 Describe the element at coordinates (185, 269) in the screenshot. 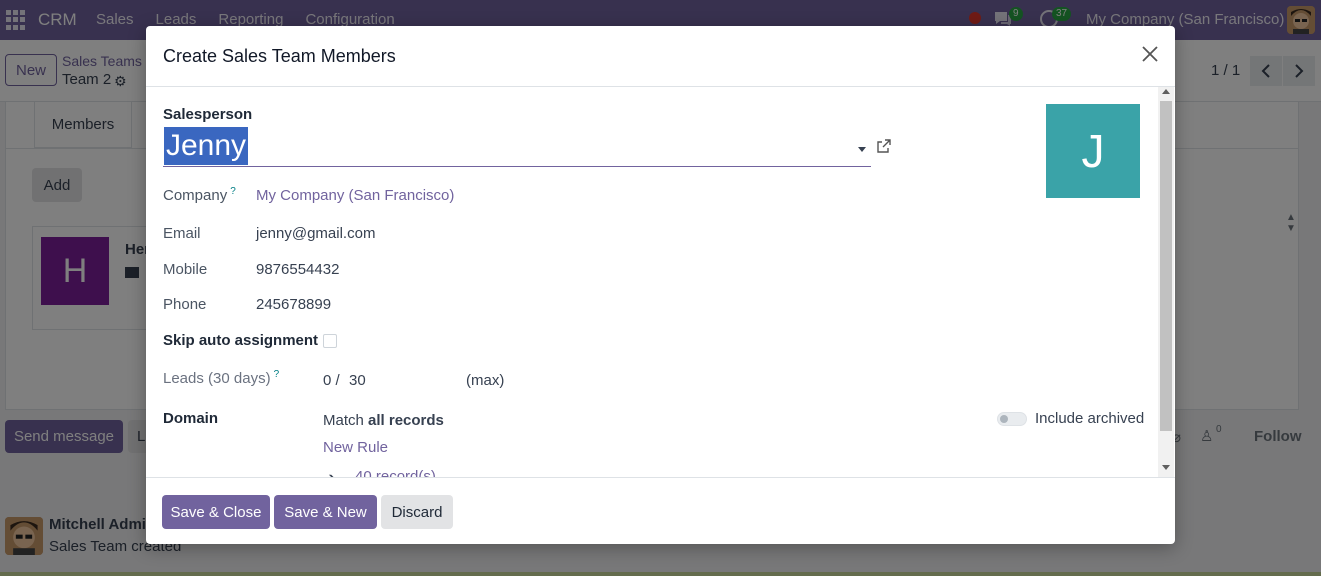

I see `mobile-label: Mobile` at that location.